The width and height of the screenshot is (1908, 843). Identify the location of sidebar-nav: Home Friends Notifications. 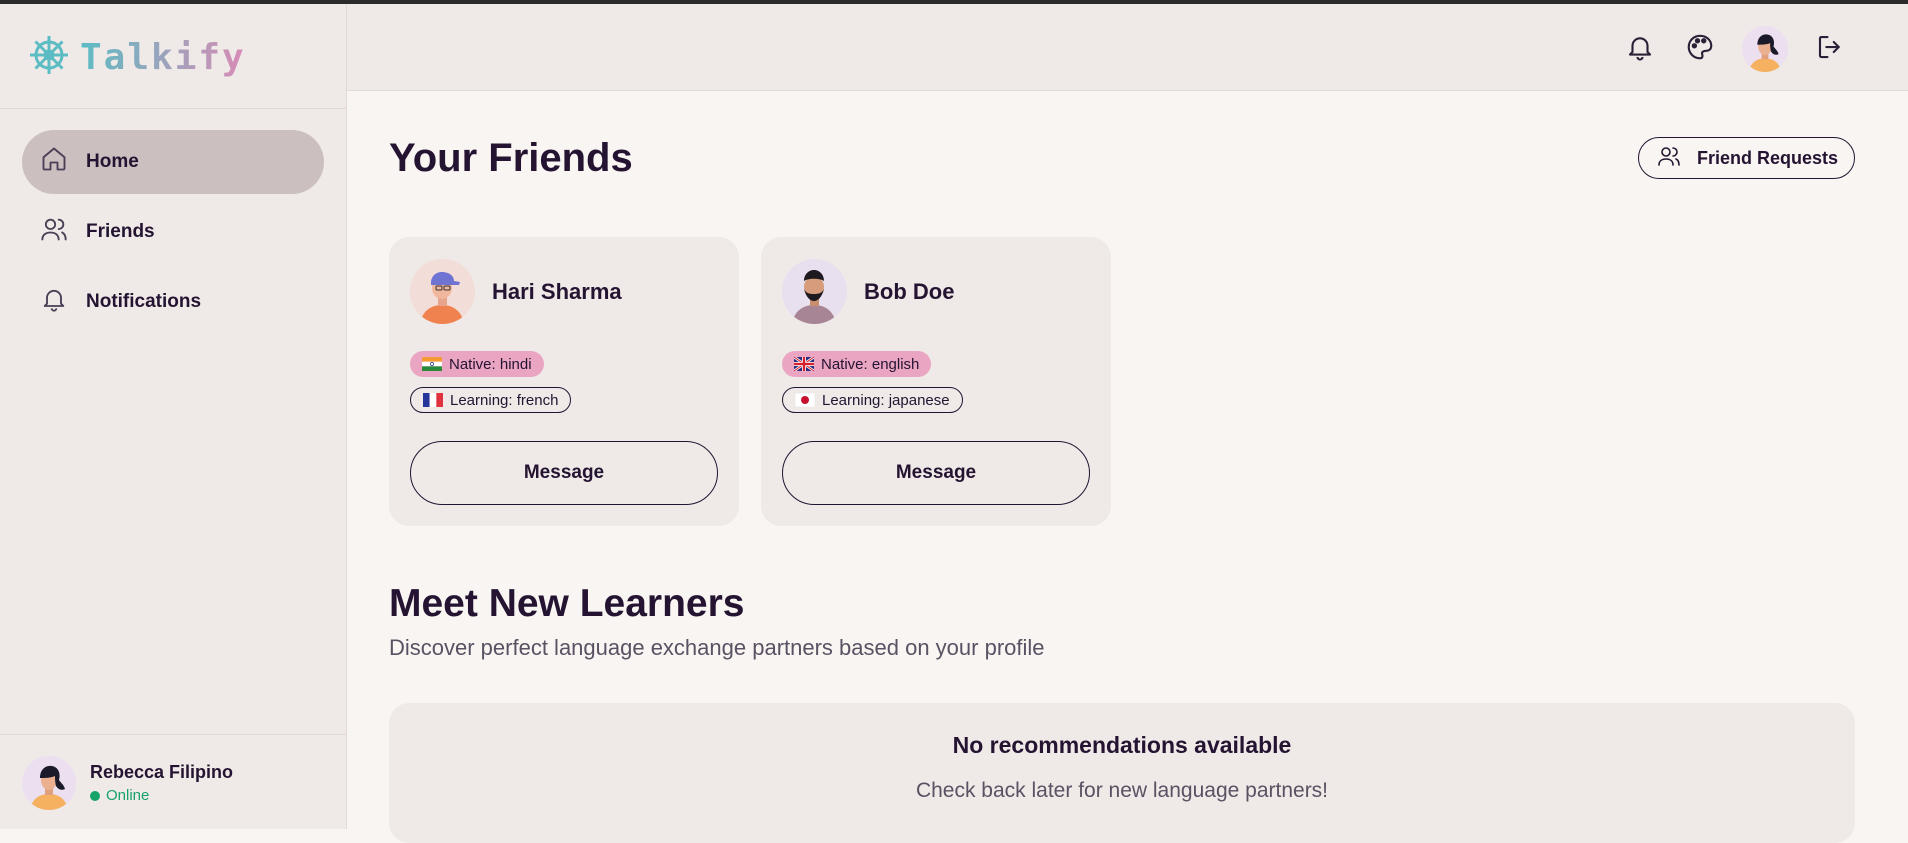
(173, 235).